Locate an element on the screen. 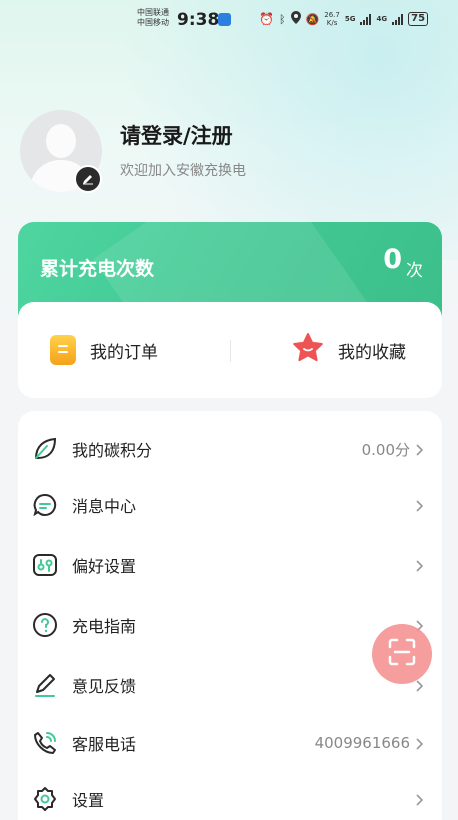  battery-icon: 75 is located at coordinates (418, 19).